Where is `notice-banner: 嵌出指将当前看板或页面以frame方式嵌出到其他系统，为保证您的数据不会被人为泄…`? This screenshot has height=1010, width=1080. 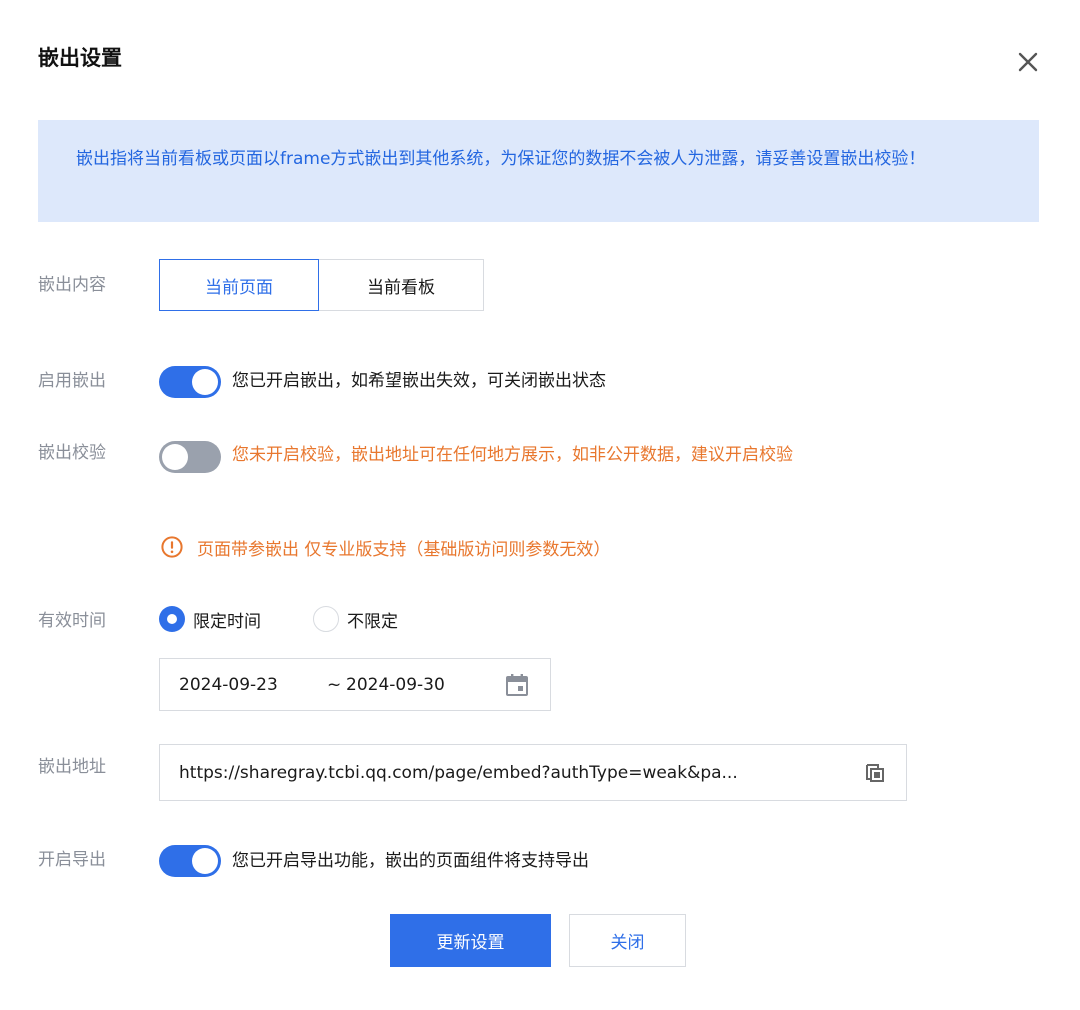
notice-banner: 嵌出指将当前看板或页面以frame方式嵌出到其他系统，为保证您的数据不会被人为泄… is located at coordinates (538, 171).